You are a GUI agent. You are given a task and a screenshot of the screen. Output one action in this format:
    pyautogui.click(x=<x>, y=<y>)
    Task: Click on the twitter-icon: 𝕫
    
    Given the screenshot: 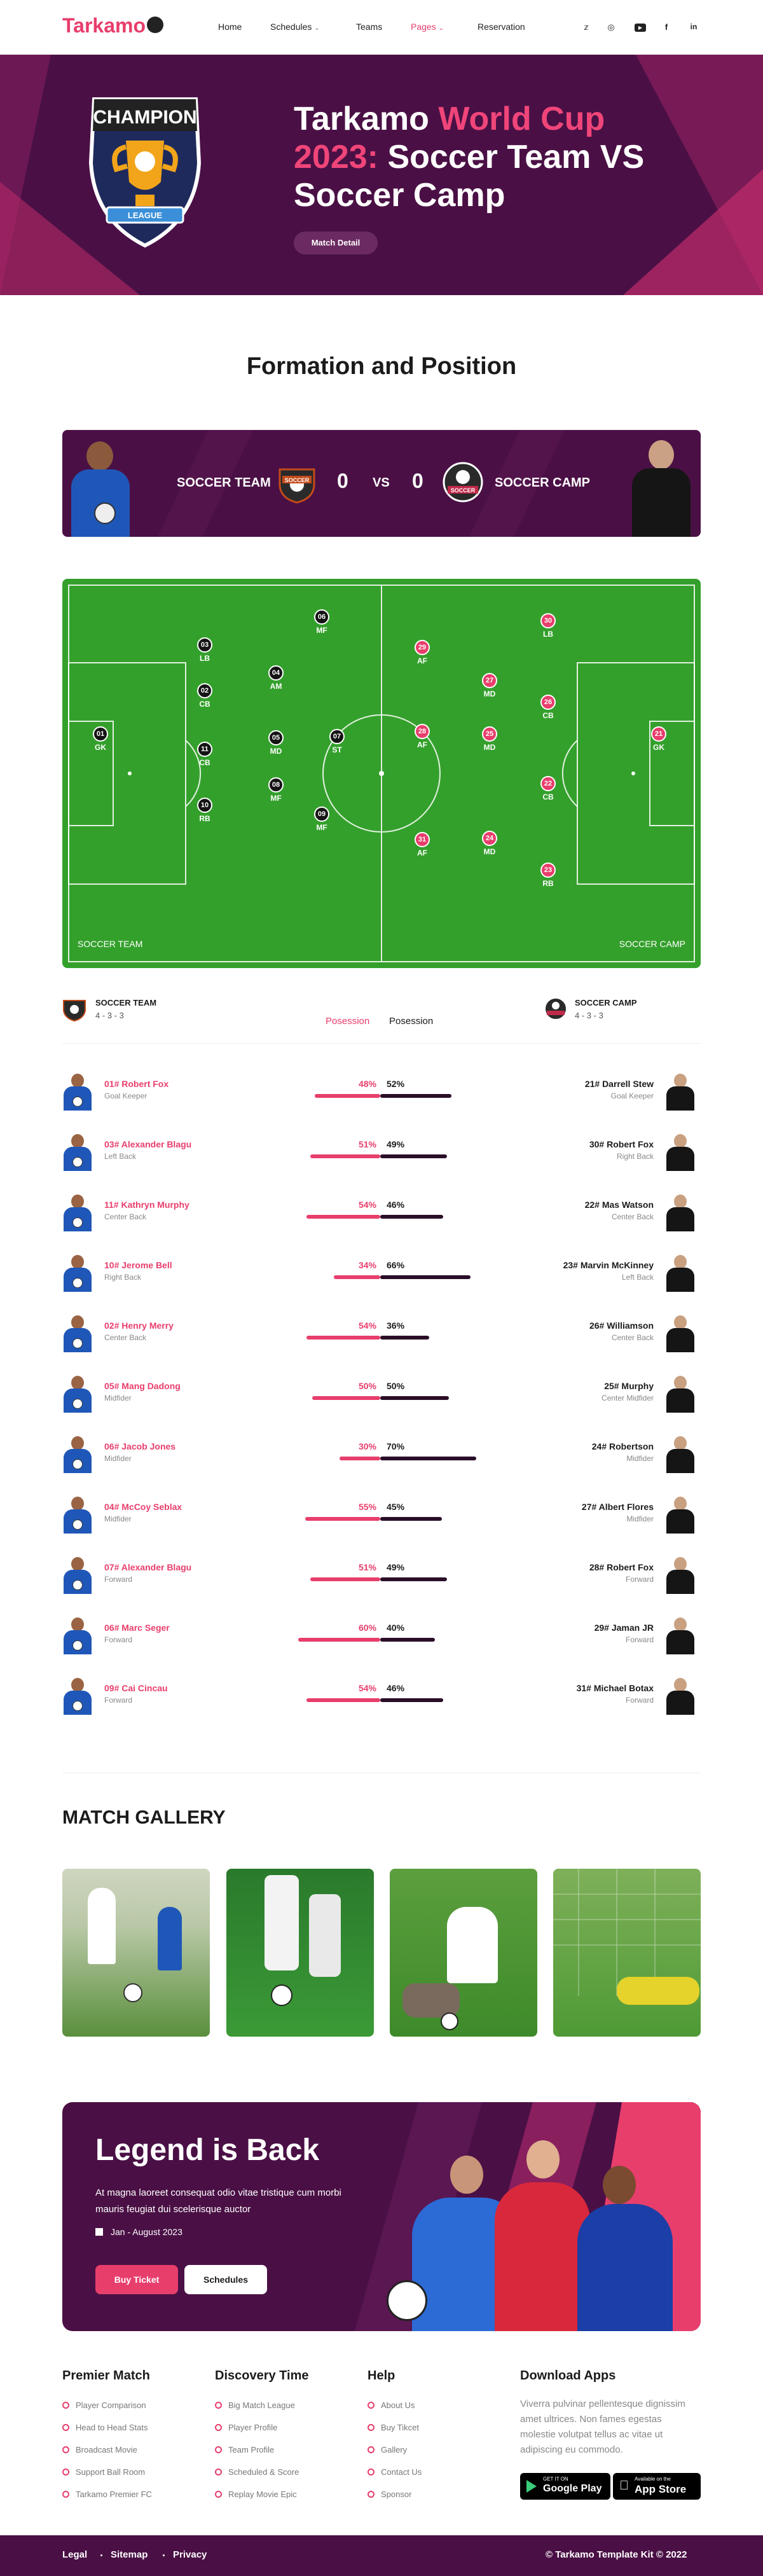 What is the action you would take?
    pyautogui.click(x=586, y=27)
    